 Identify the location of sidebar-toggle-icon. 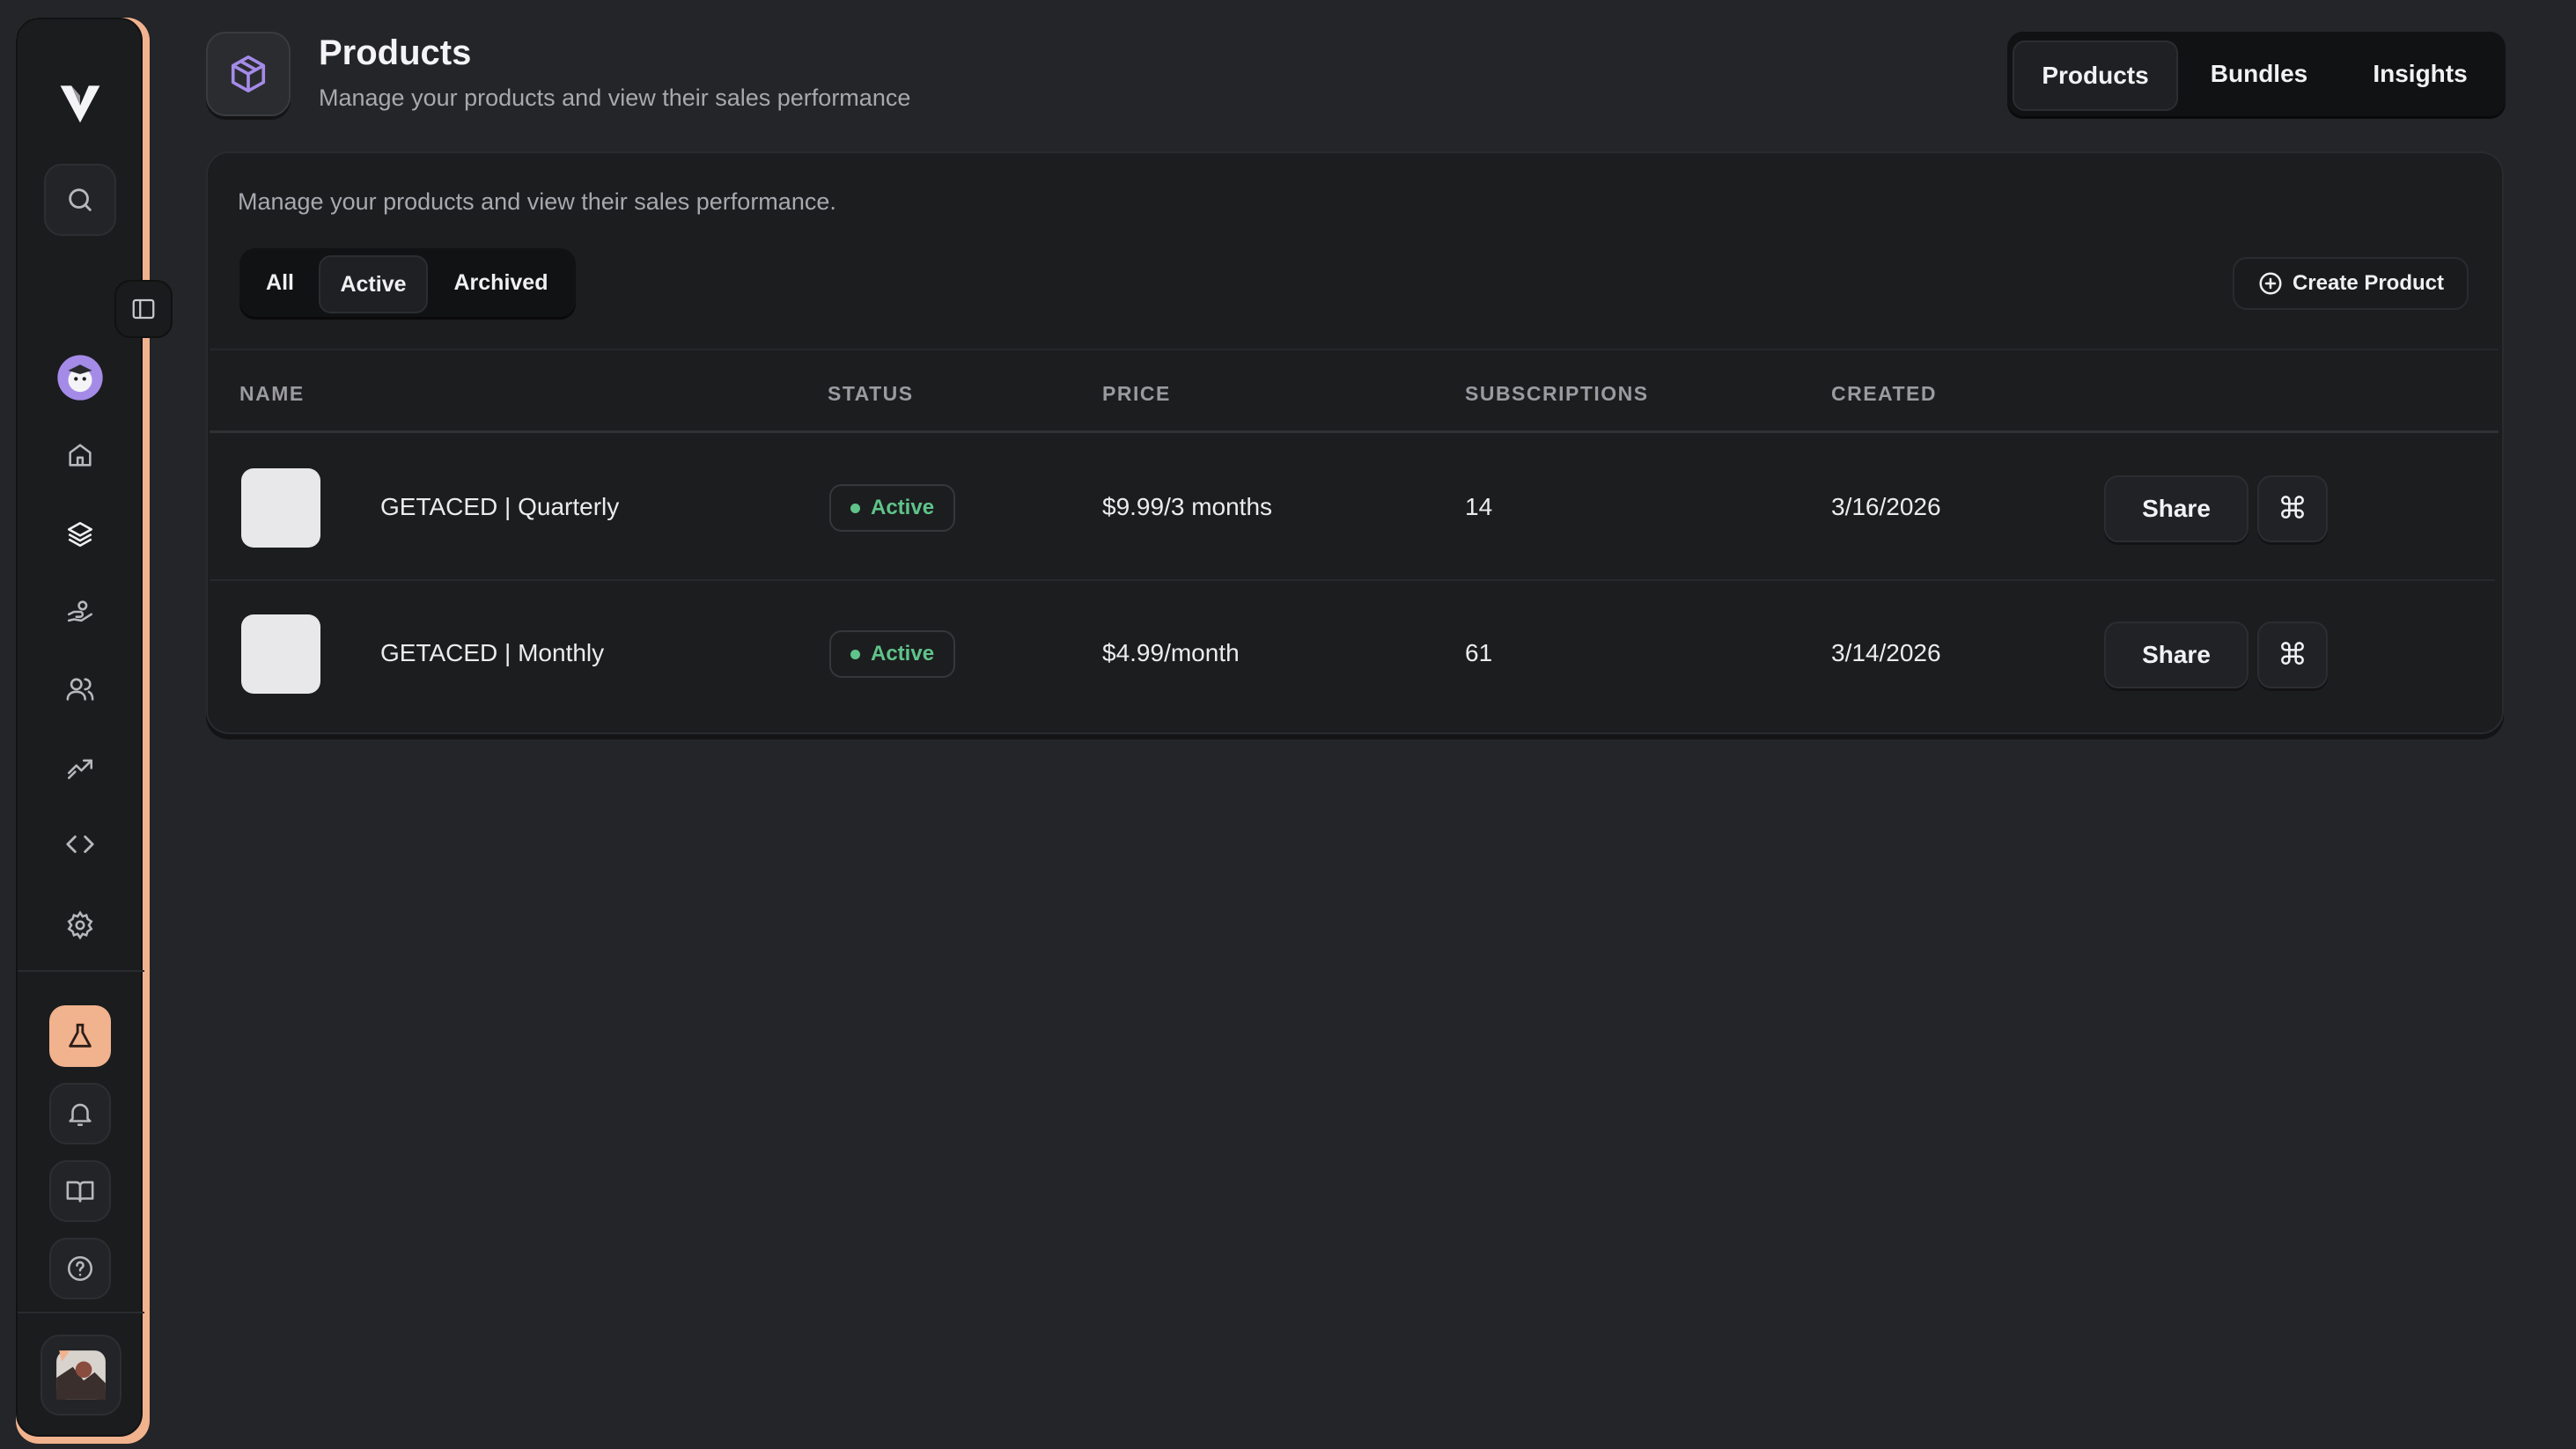
(143, 309).